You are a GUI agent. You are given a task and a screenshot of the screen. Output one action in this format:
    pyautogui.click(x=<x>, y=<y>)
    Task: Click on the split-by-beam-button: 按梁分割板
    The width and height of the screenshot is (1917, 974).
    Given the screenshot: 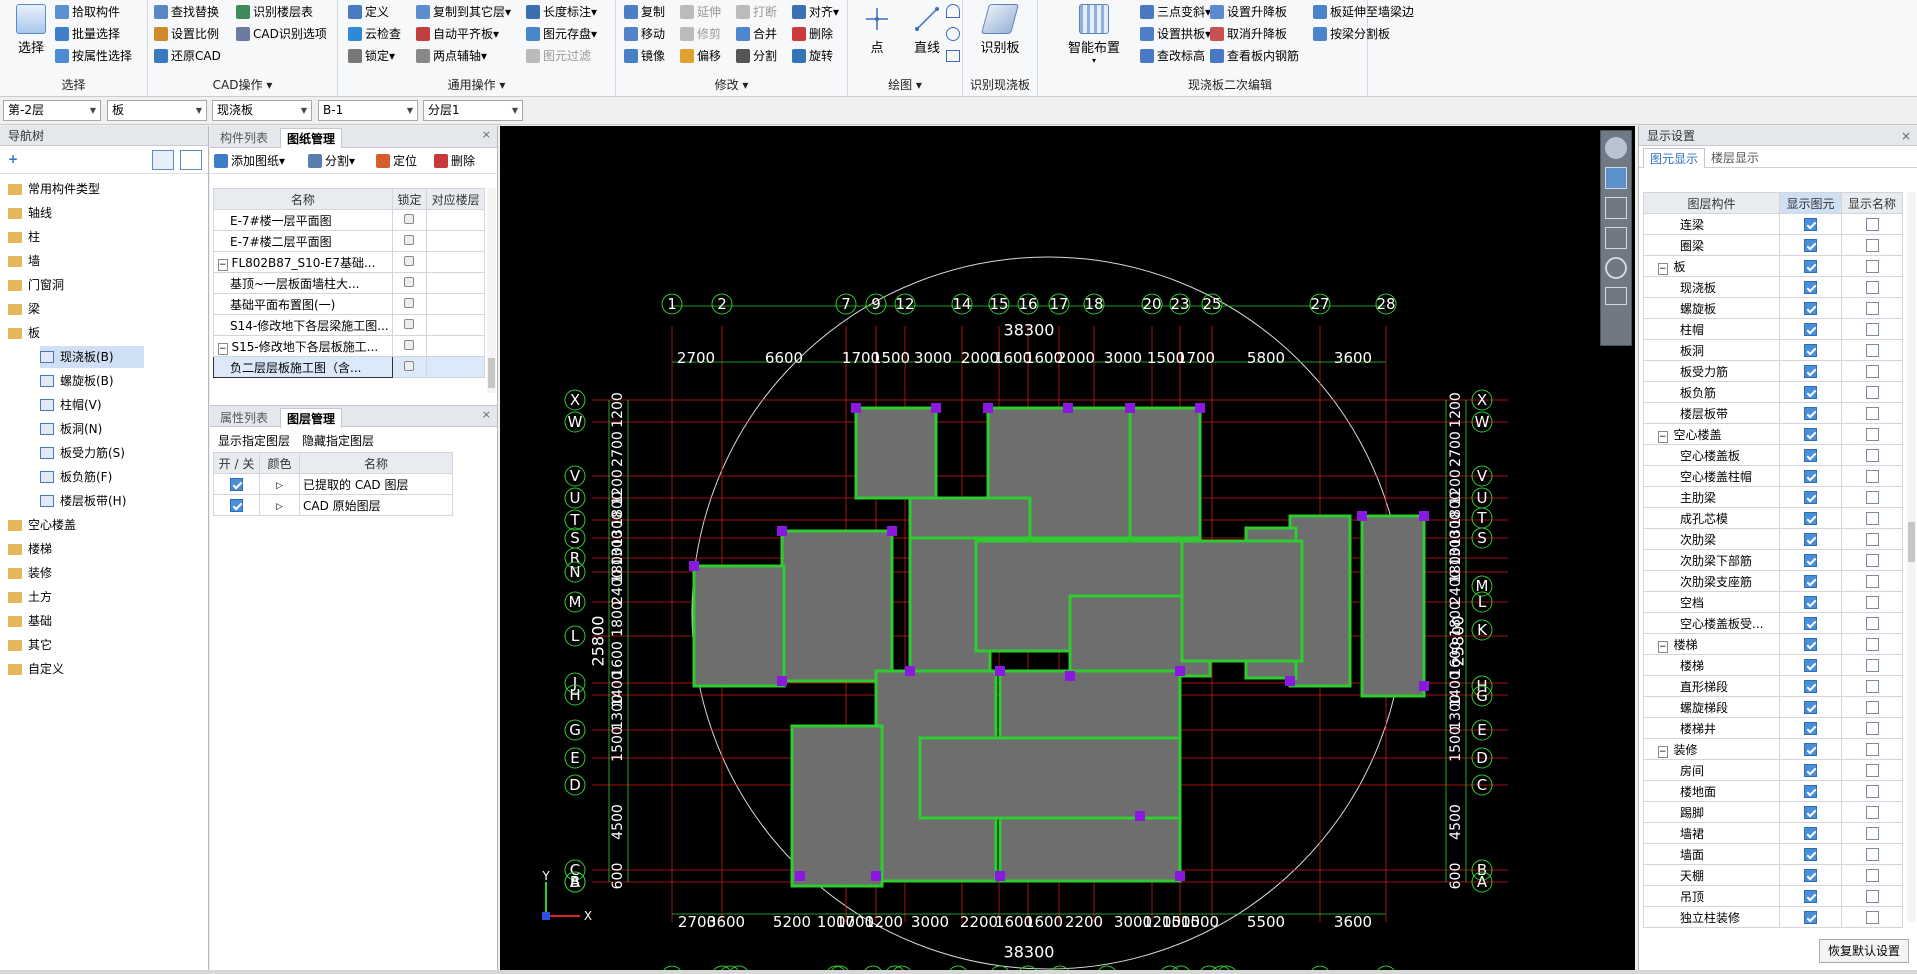 What is the action you would take?
    pyautogui.click(x=1351, y=34)
    